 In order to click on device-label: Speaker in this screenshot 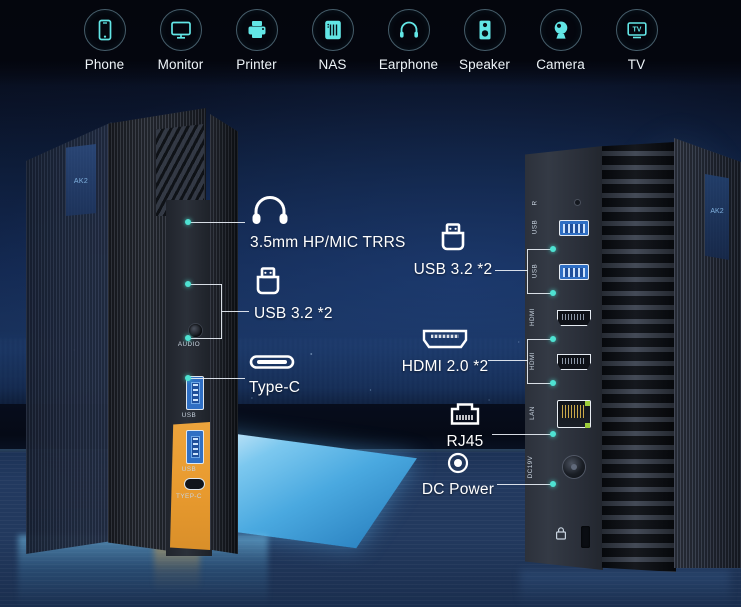, I will do `click(484, 64)`.